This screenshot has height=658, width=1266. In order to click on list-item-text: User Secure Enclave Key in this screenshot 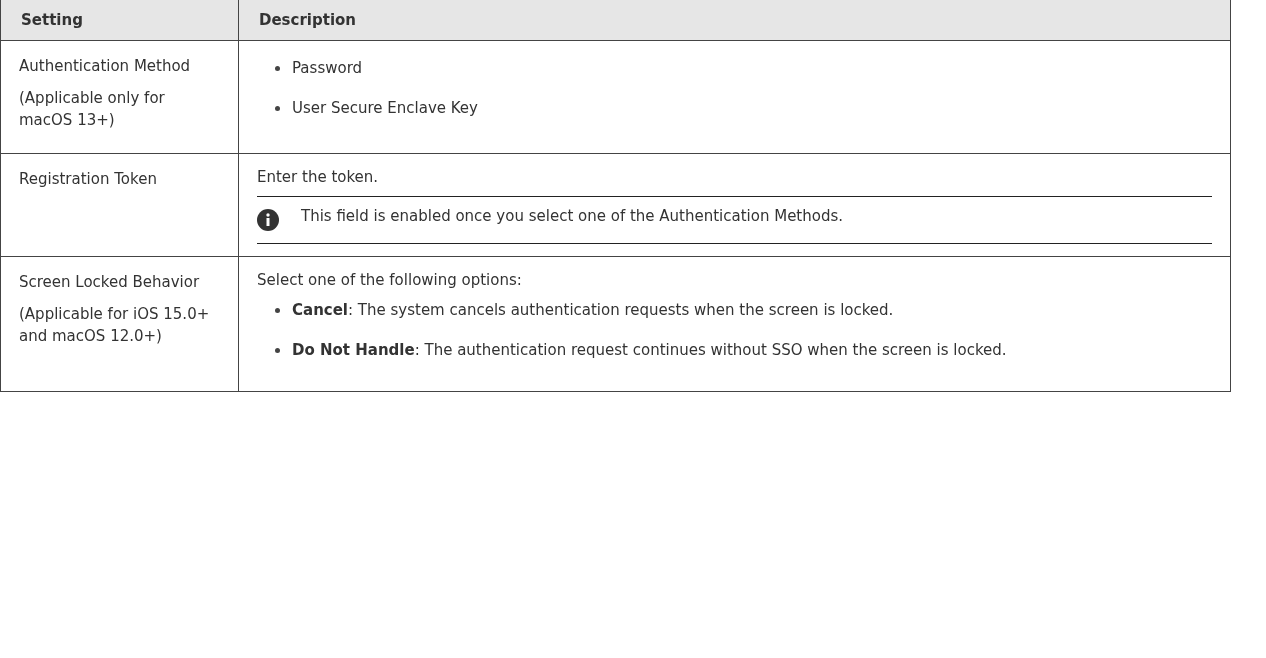, I will do `click(385, 108)`.